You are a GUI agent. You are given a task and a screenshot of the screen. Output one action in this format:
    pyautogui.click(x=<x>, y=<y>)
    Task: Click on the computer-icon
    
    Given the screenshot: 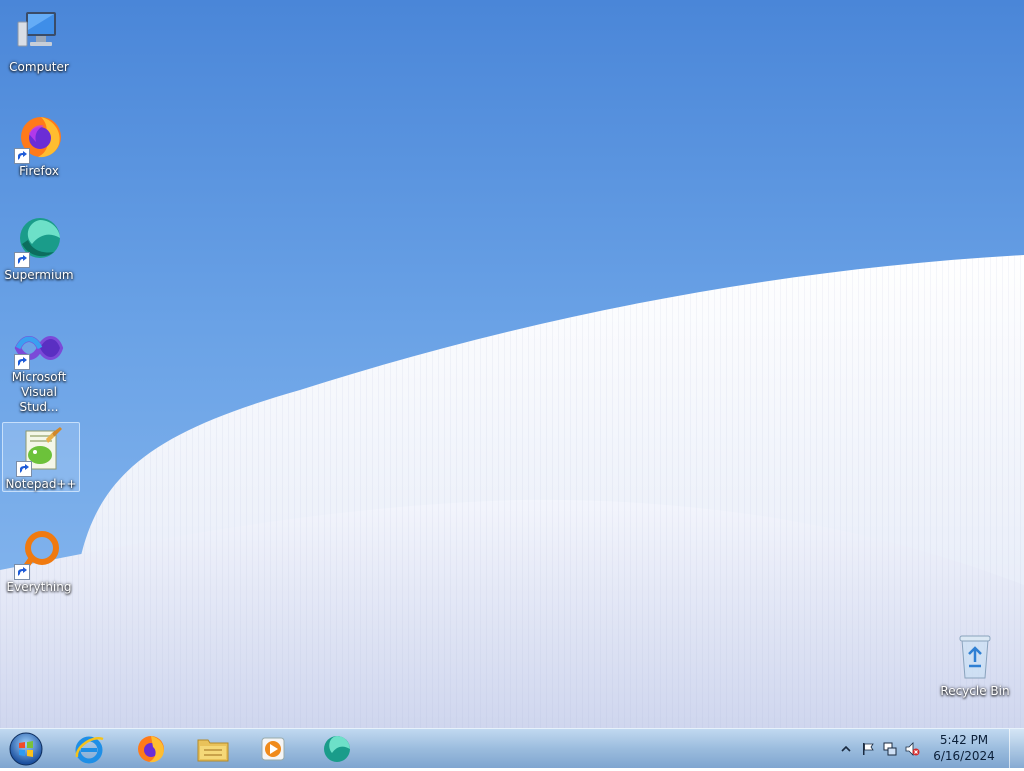 What is the action you would take?
    pyautogui.click(x=39, y=33)
    